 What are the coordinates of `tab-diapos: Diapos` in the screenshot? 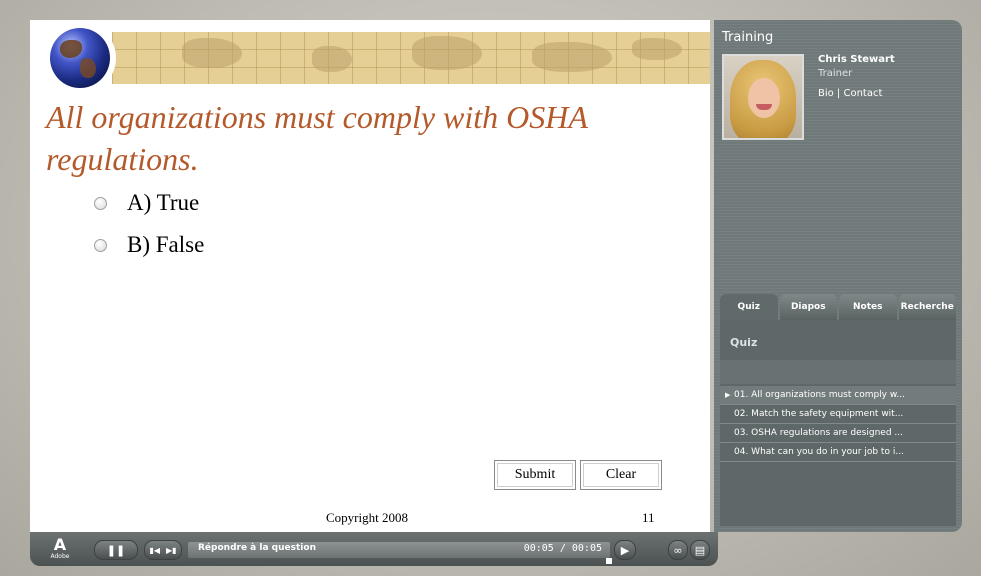 It's located at (808, 307).